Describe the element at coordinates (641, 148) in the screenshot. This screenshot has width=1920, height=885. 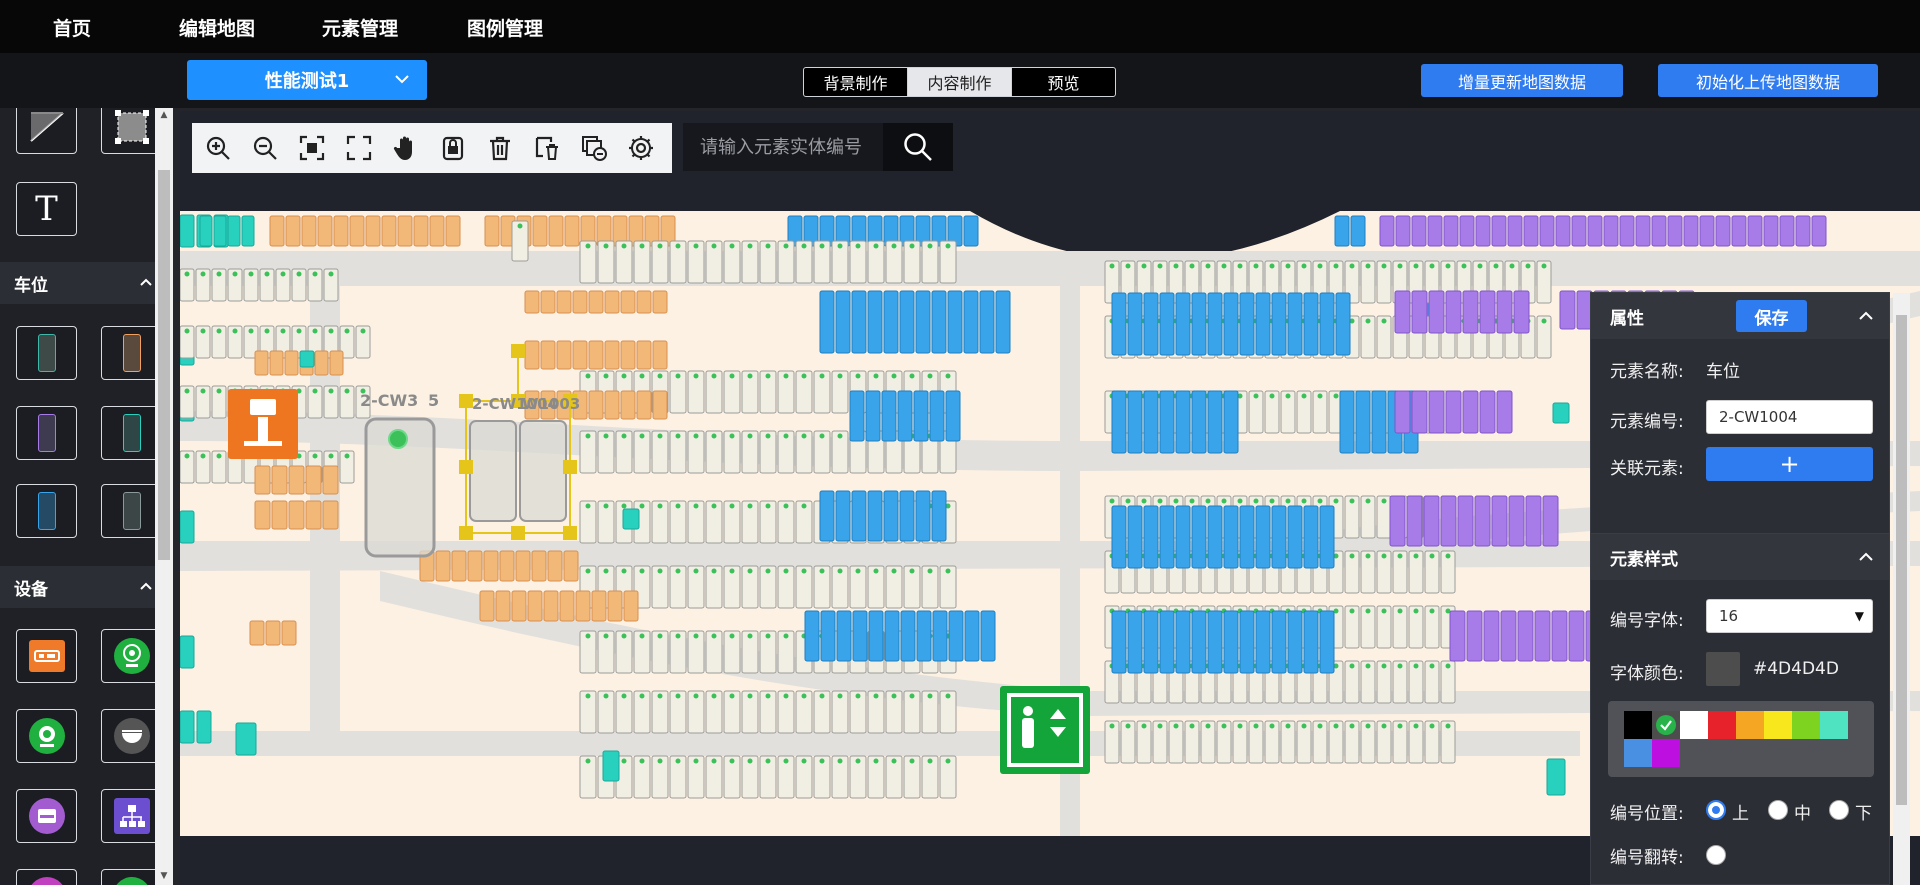
I see `settings-icon` at that location.